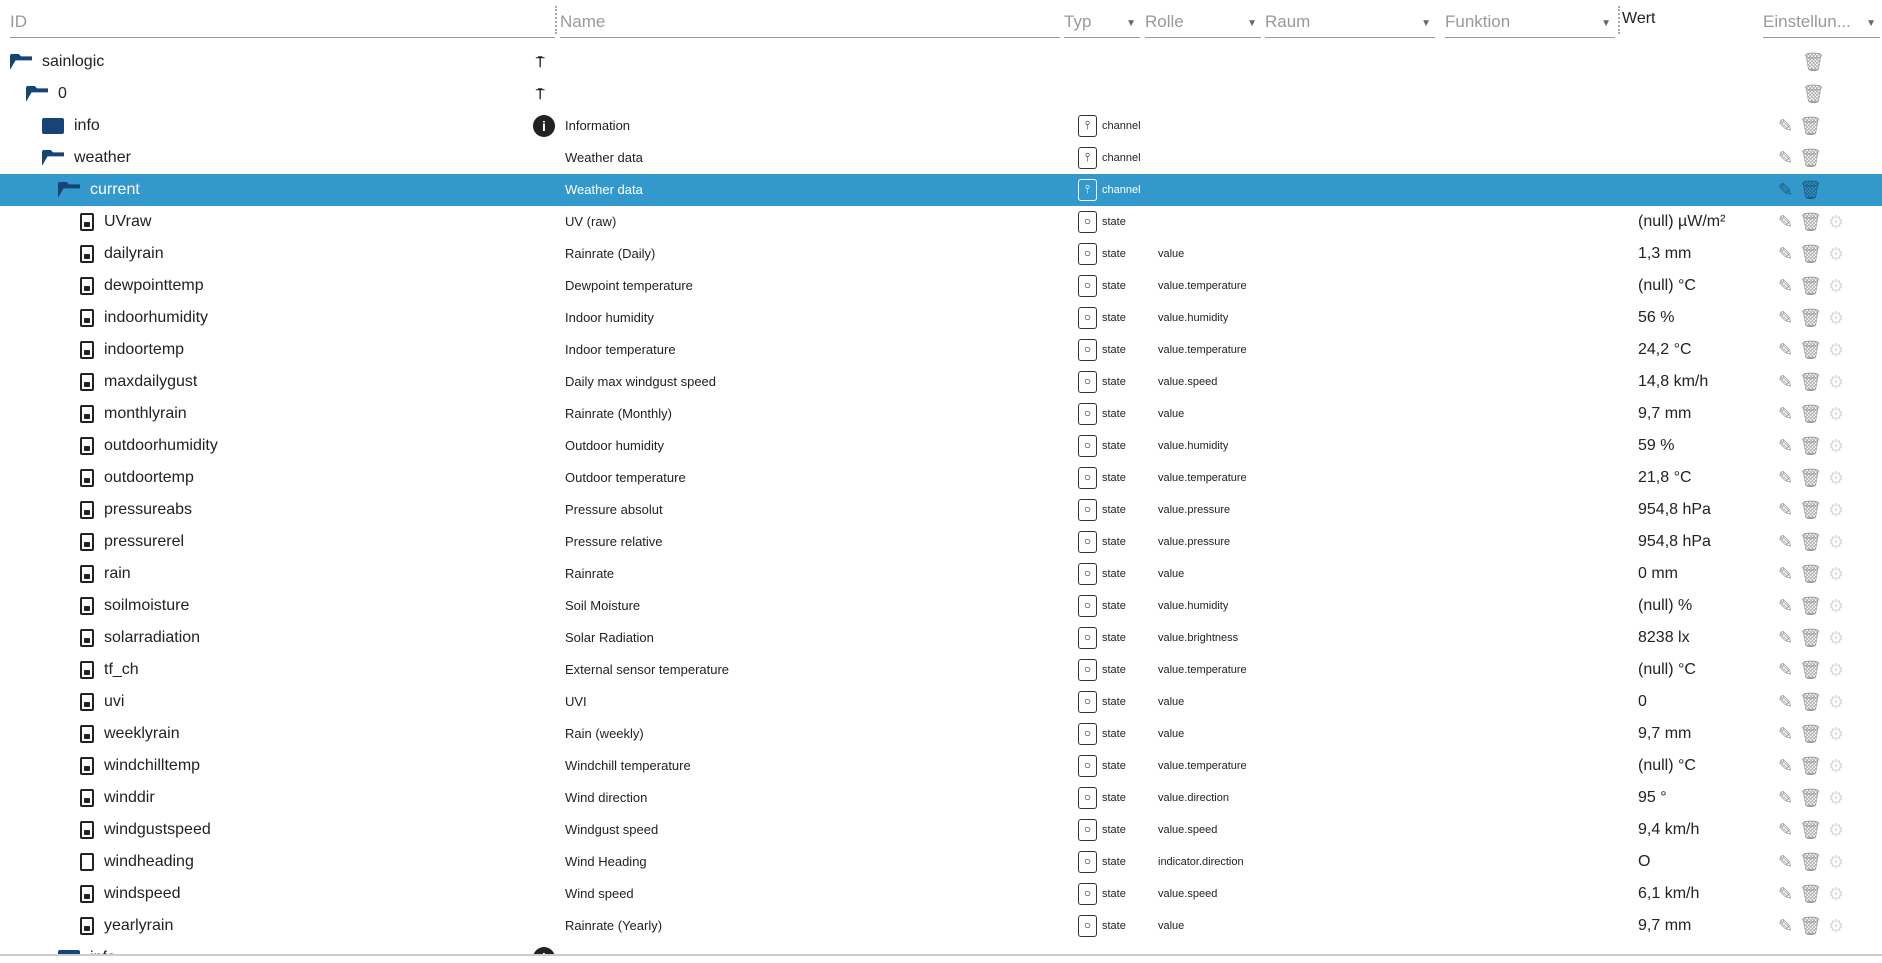  I want to click on tree-row-weather: weather Weather data ⫯ channel ✎ 🗑, so click(941, 158).